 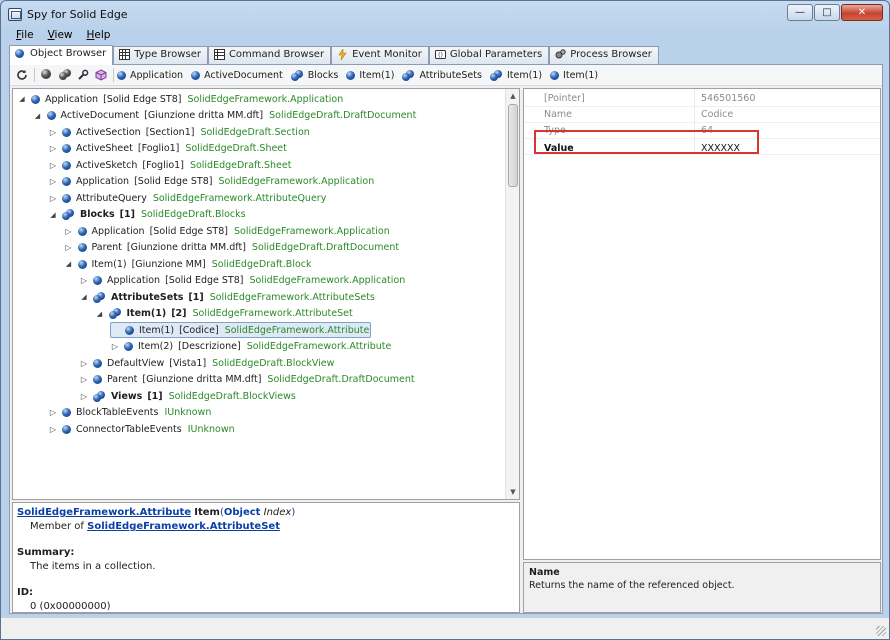 I want to click on menu-file: File, so click(x=25, y=36).